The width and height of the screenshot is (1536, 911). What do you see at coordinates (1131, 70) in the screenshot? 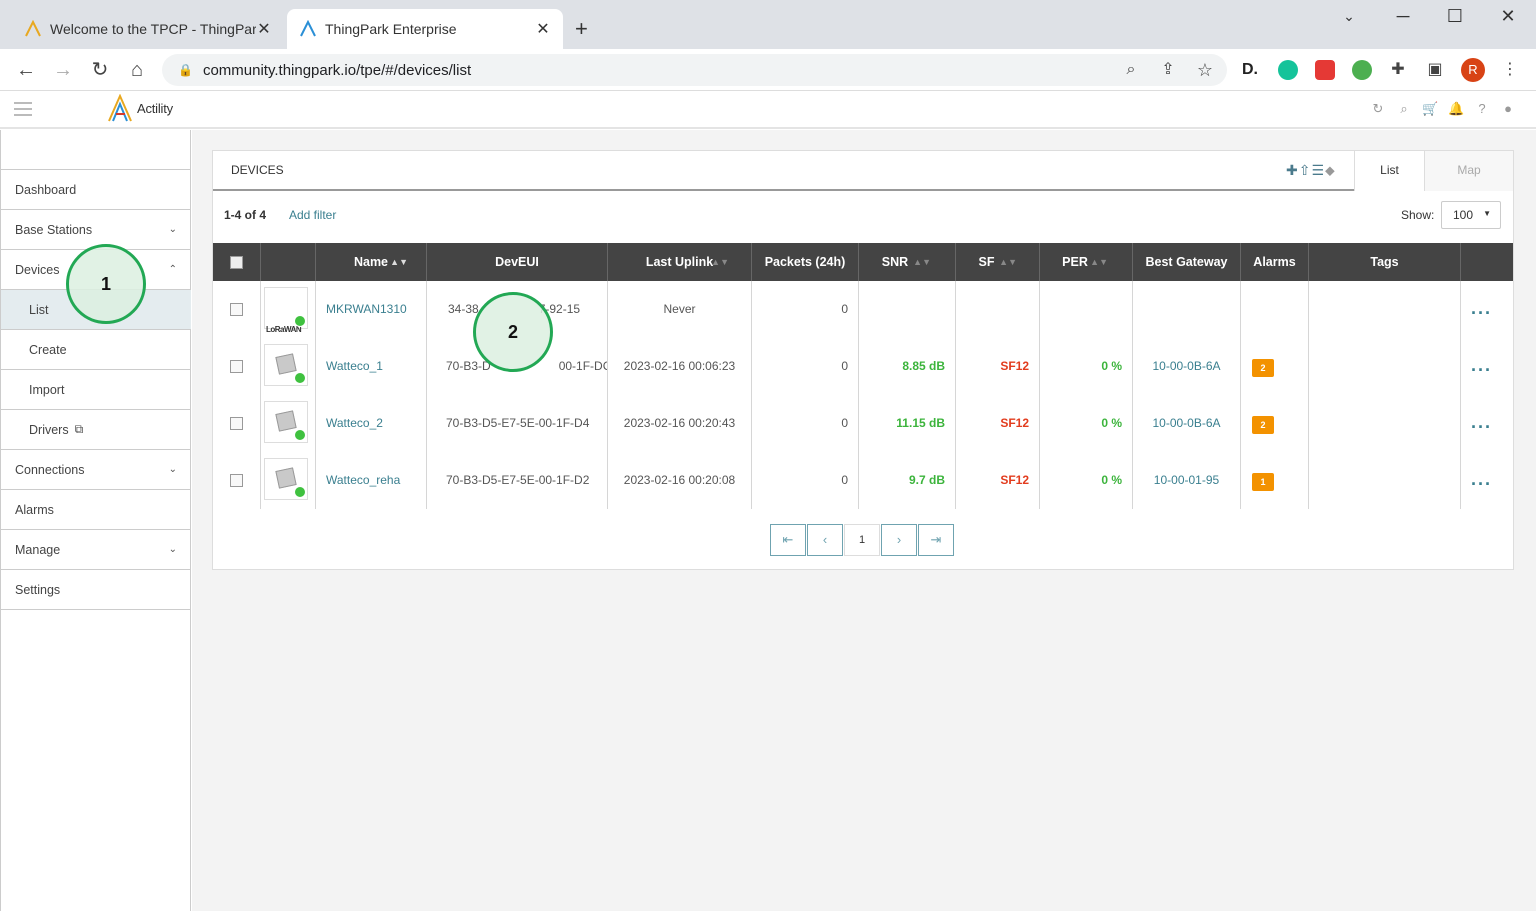
I see `zoom-icon: ⌕` at bounding box center [1131, 70].